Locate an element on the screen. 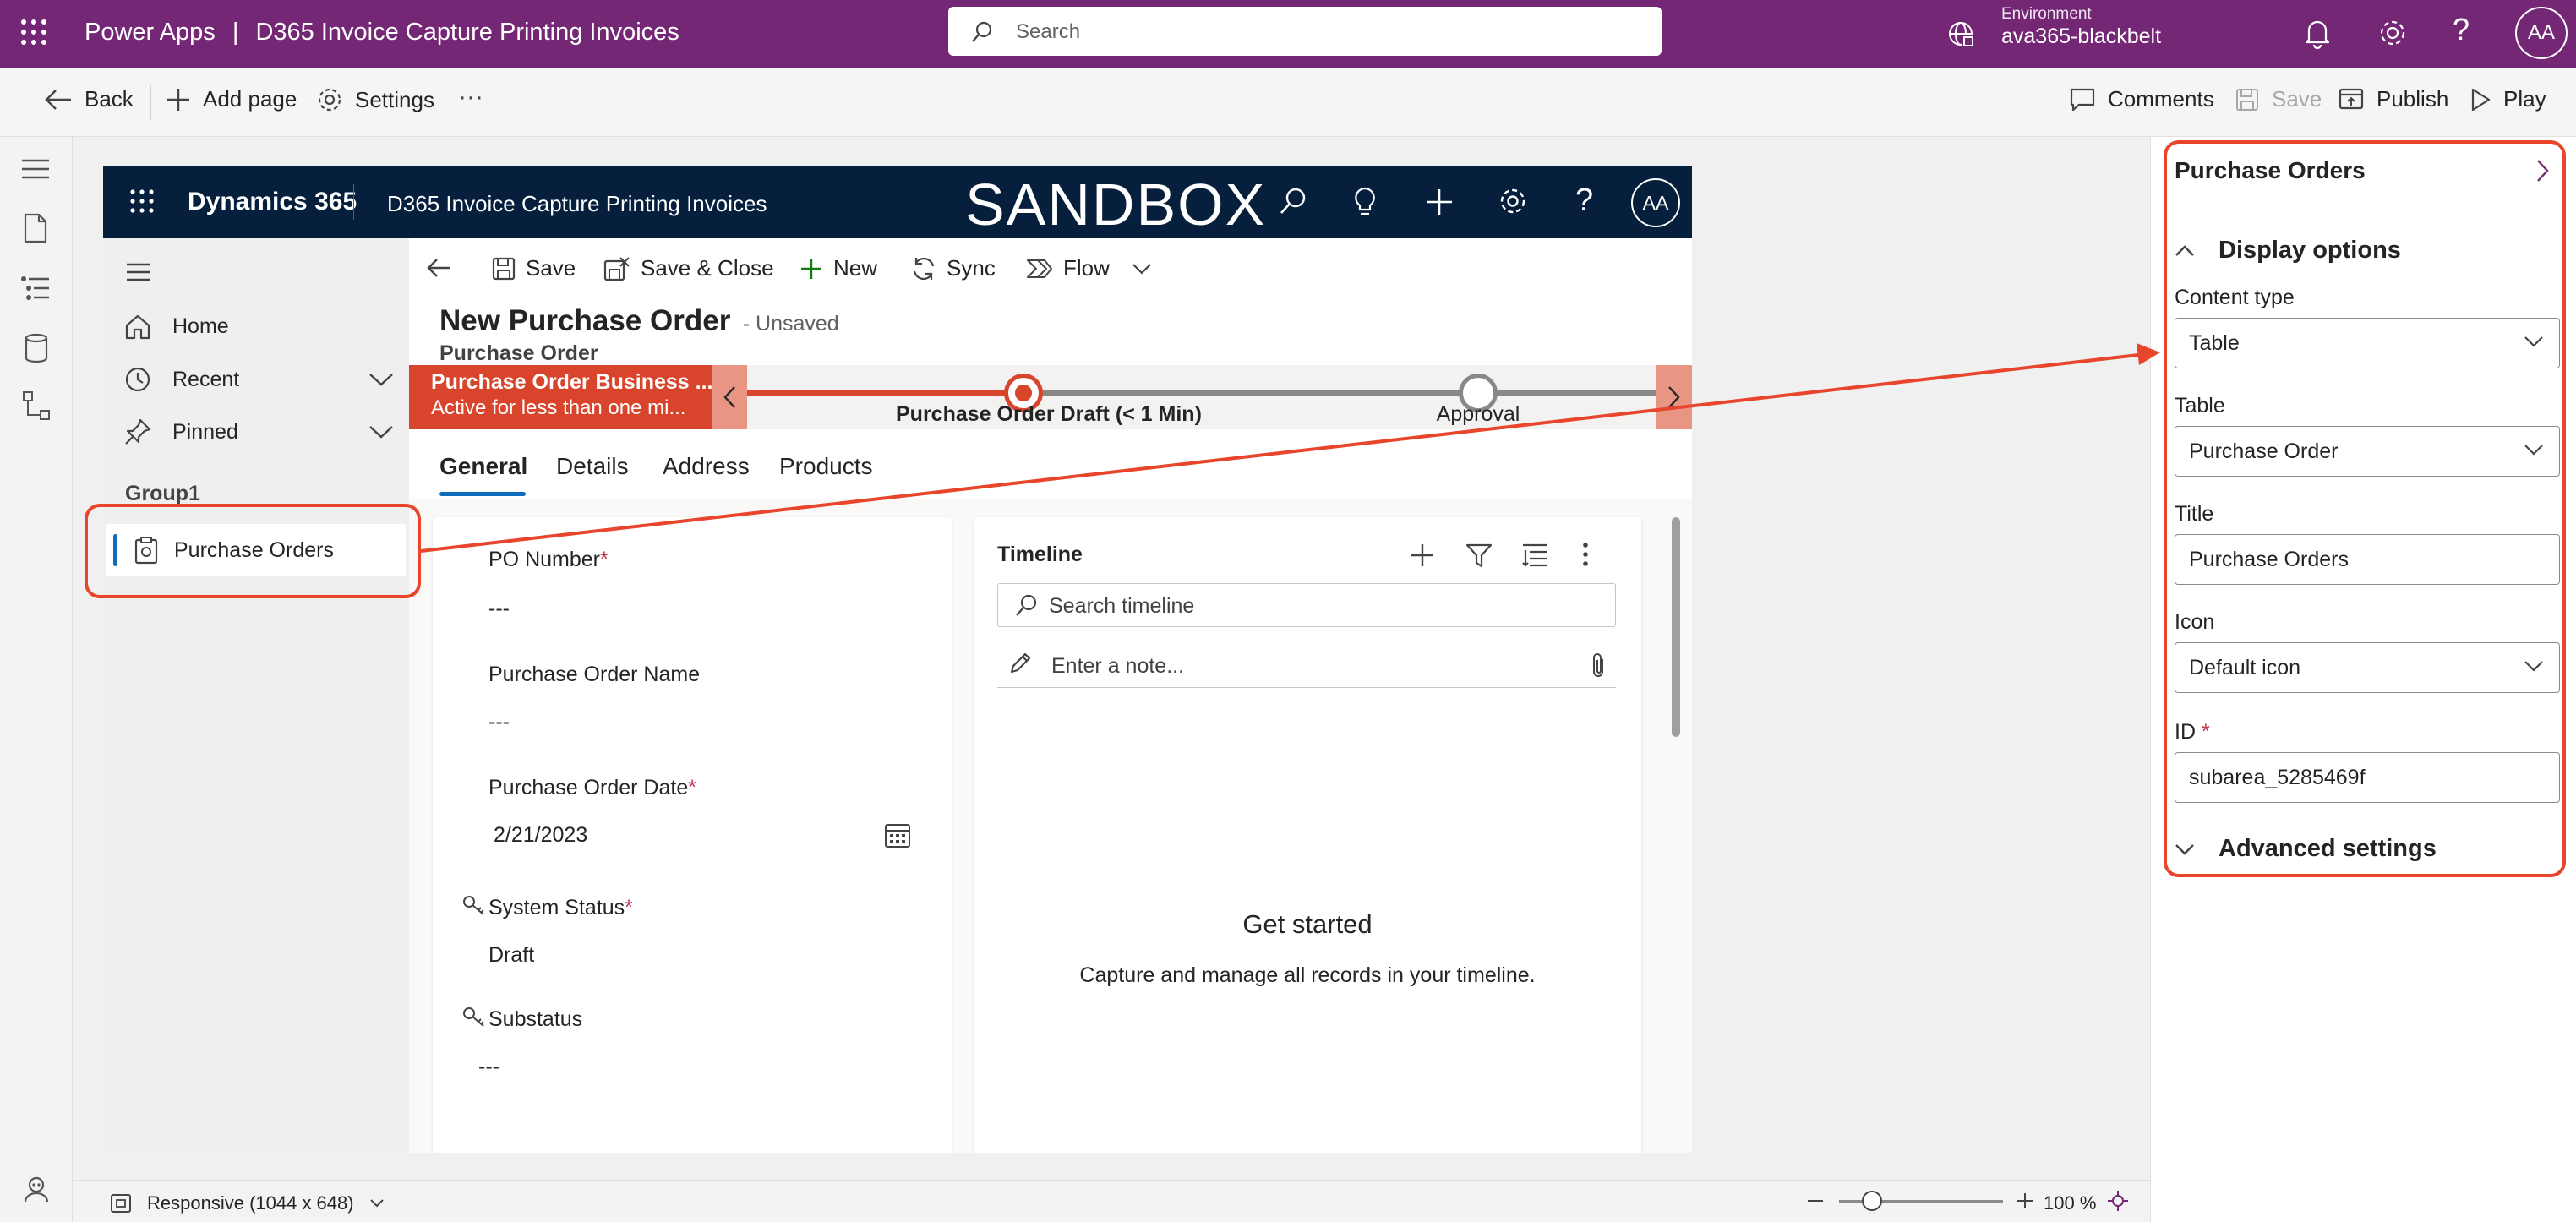 The width and height of the screenshot is (2576, 1222). fit-to-screen-icon is located at coordinates (2118, 1201).